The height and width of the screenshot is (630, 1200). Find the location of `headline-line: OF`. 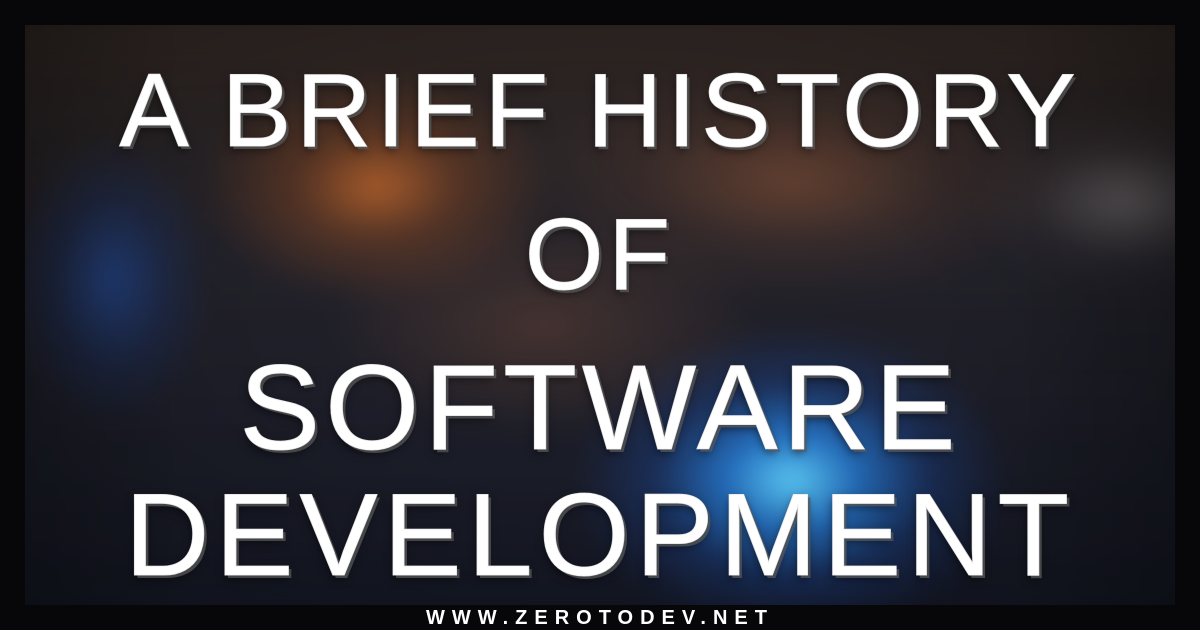

headline-line: OF is located at coordinates (600, 255).